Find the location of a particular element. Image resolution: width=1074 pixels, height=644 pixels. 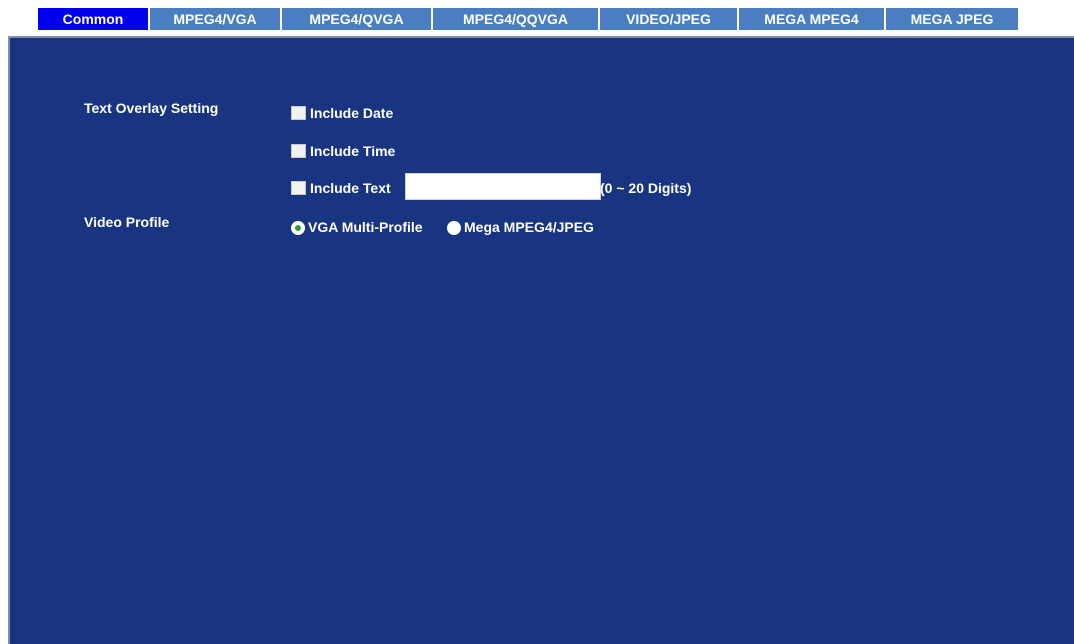

tab-mega-mpeg4: MEGA MPEG4 is located at coordinates (811, 19).